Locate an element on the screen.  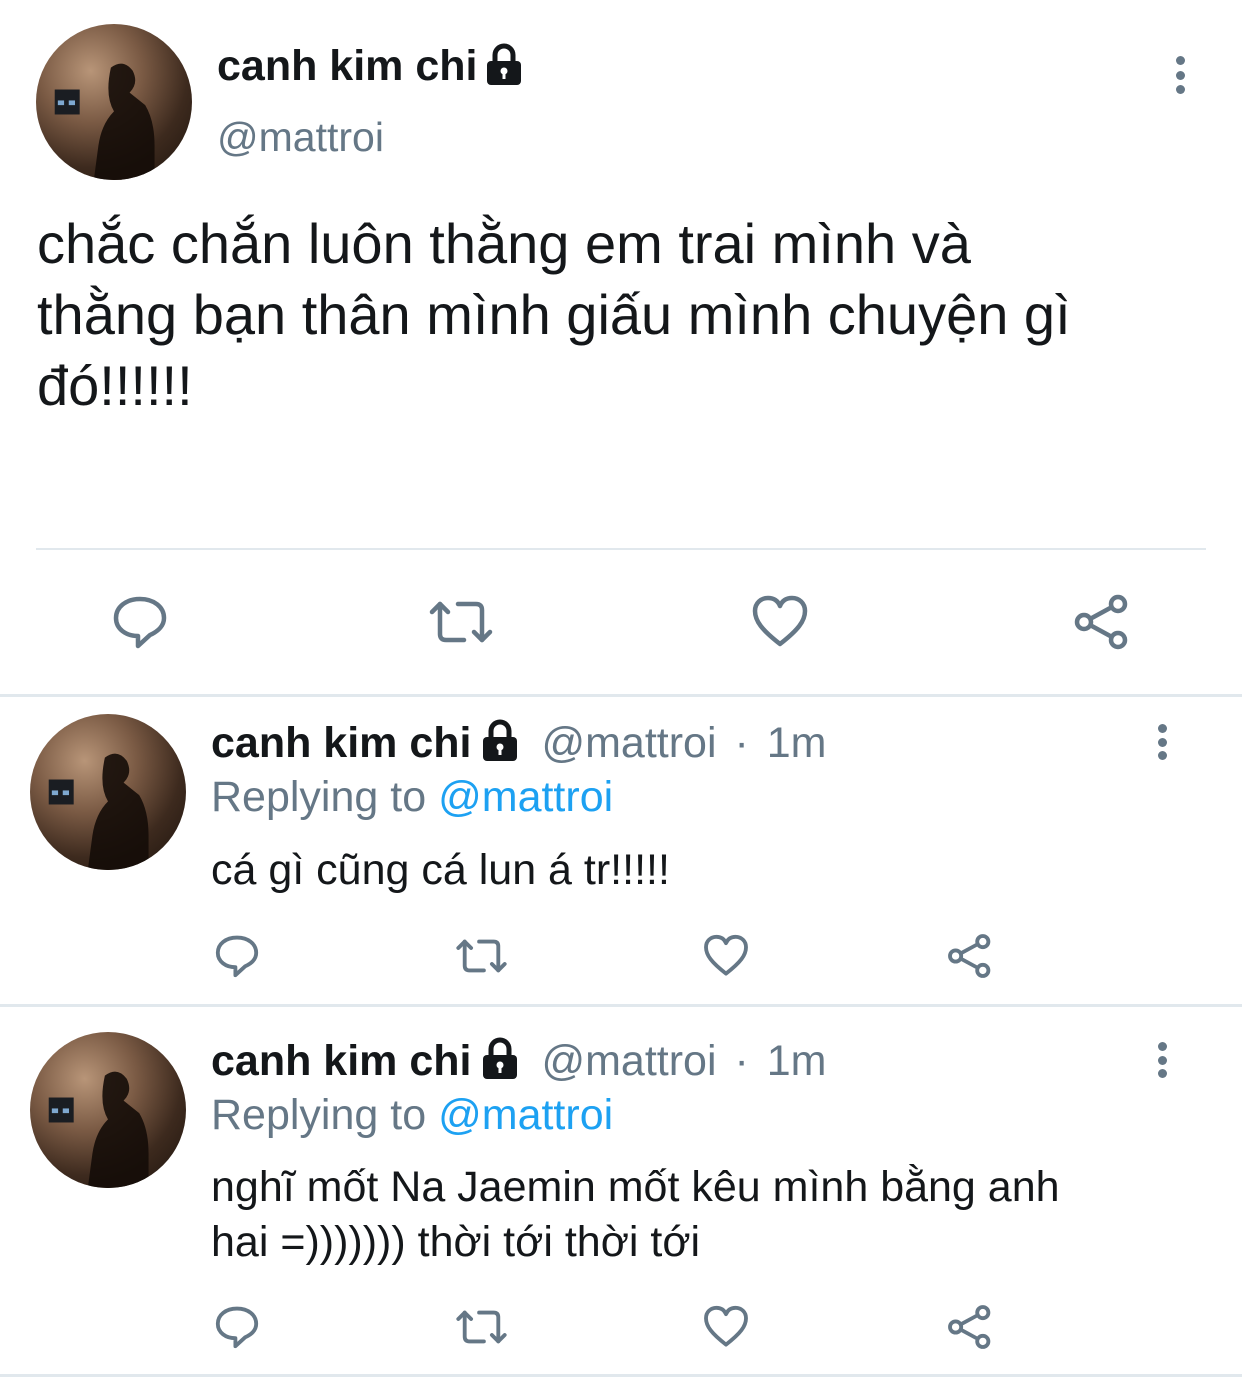
tweet-text-line: thằng bạn thân mình giấu mình chuyện gì is located at coordinates (554, 314).